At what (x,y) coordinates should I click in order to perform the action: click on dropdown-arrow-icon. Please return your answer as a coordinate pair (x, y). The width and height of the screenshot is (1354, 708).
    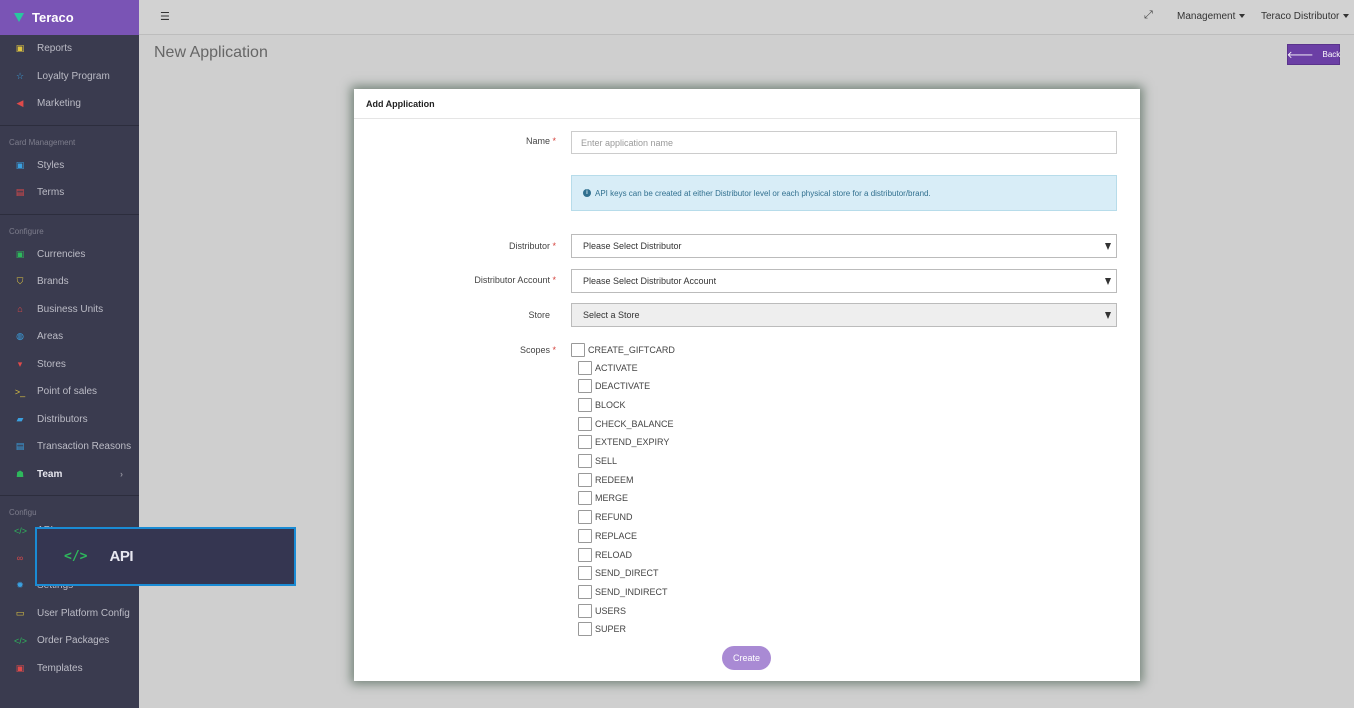
    Looking at the image, I should click on (1108, 246).